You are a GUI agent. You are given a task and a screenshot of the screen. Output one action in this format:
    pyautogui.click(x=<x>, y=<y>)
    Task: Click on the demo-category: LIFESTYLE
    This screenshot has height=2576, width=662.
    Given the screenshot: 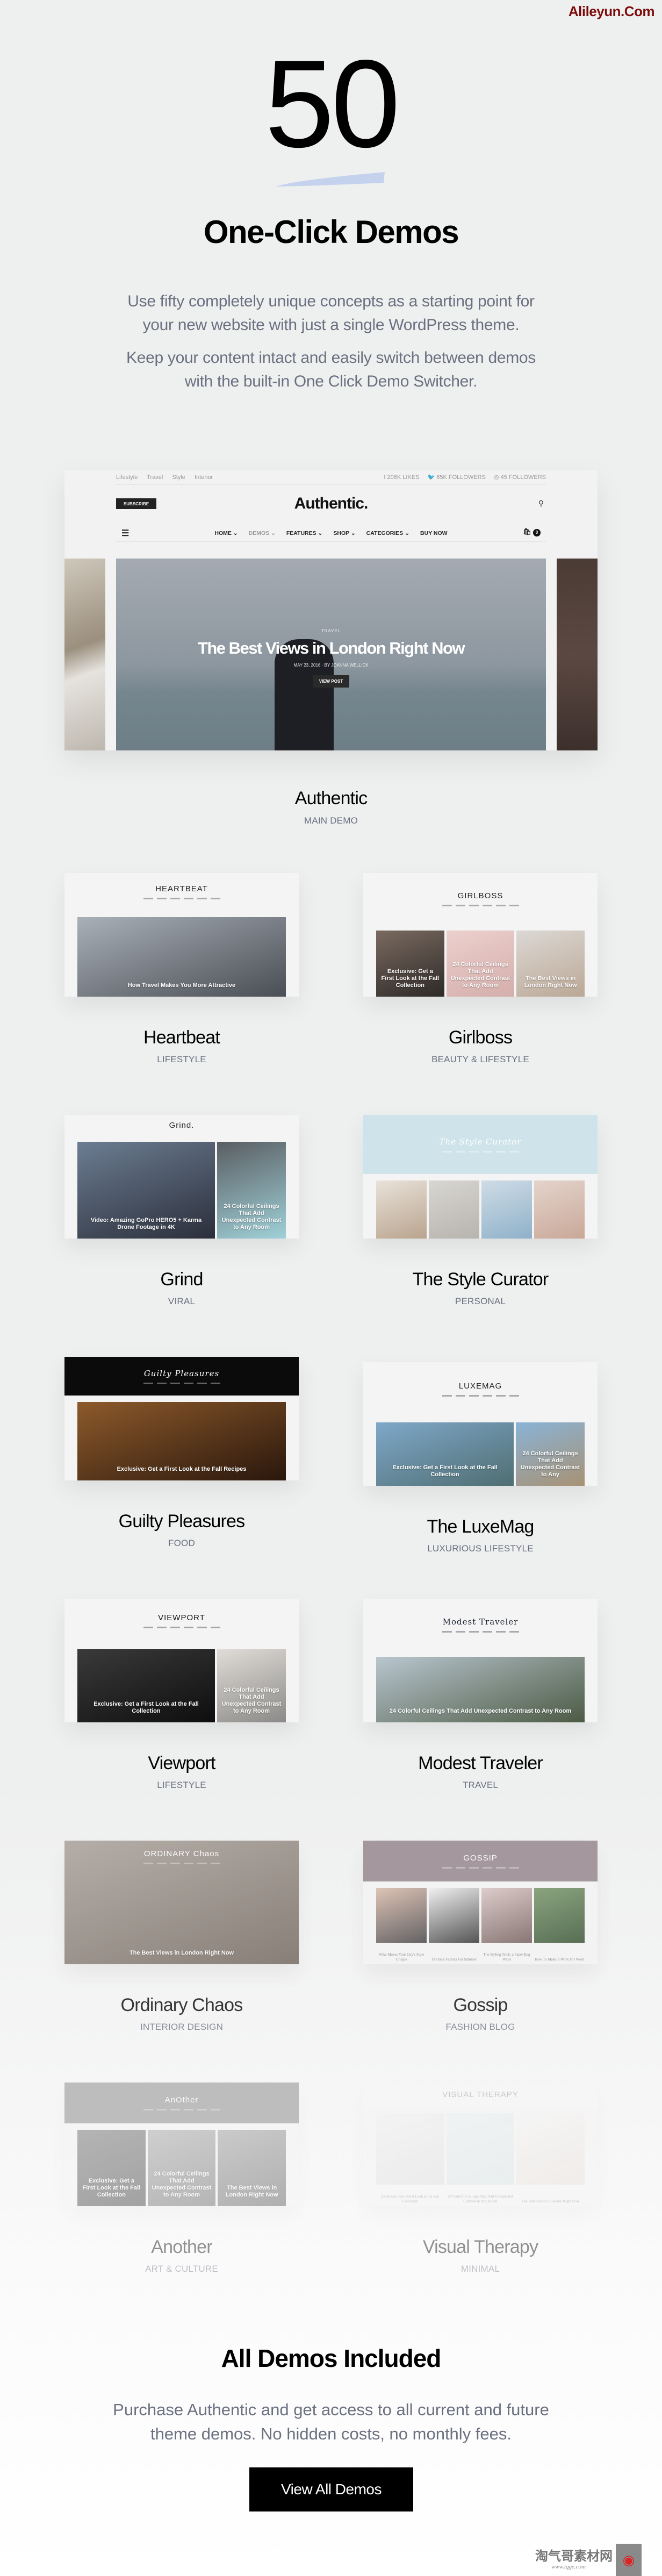 What is the action you would take?
    pyautogui.click(x=181, y=1059)
    